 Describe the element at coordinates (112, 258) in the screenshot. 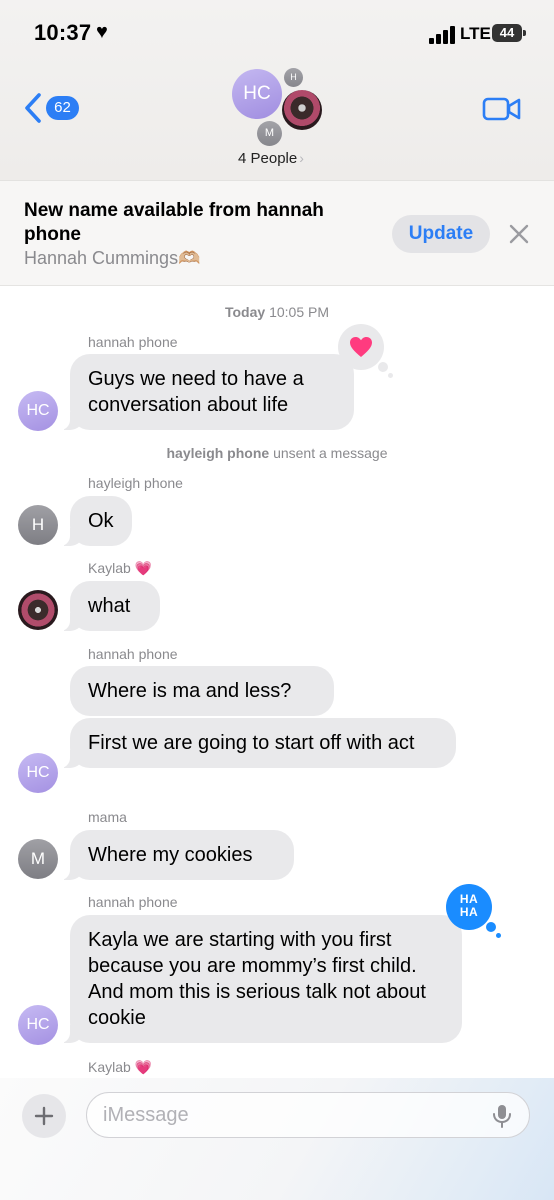

I see `banner-subtitle: Hannah Cummings🫶🏼` at that location.